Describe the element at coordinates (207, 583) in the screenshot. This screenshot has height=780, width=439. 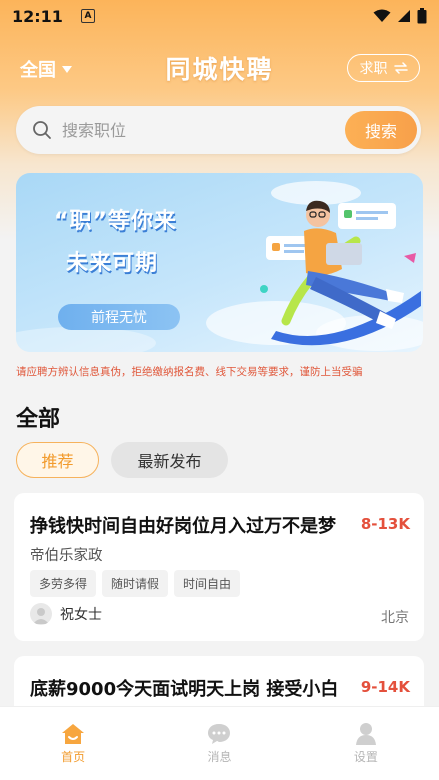
I see `job-tag: 时间自由` at that location.